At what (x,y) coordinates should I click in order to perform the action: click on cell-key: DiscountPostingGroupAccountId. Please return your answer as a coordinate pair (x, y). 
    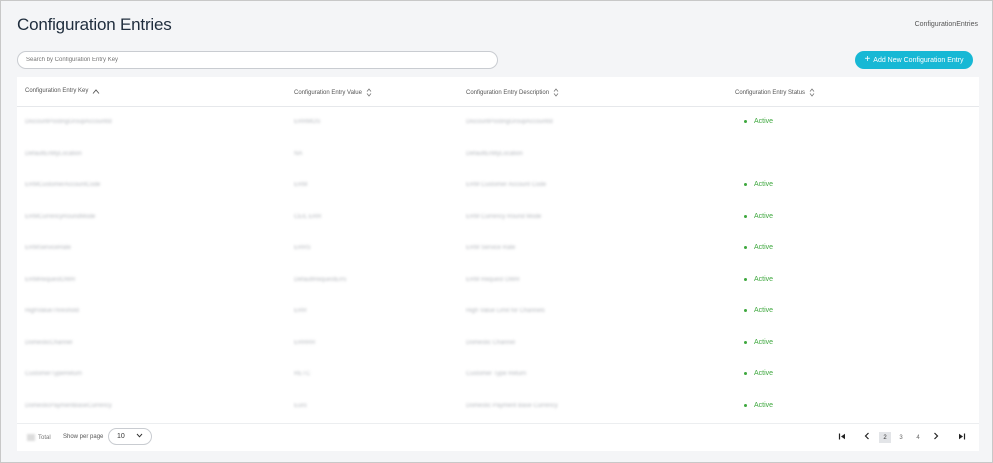
    Looking at the image, I should click on (68, 122).